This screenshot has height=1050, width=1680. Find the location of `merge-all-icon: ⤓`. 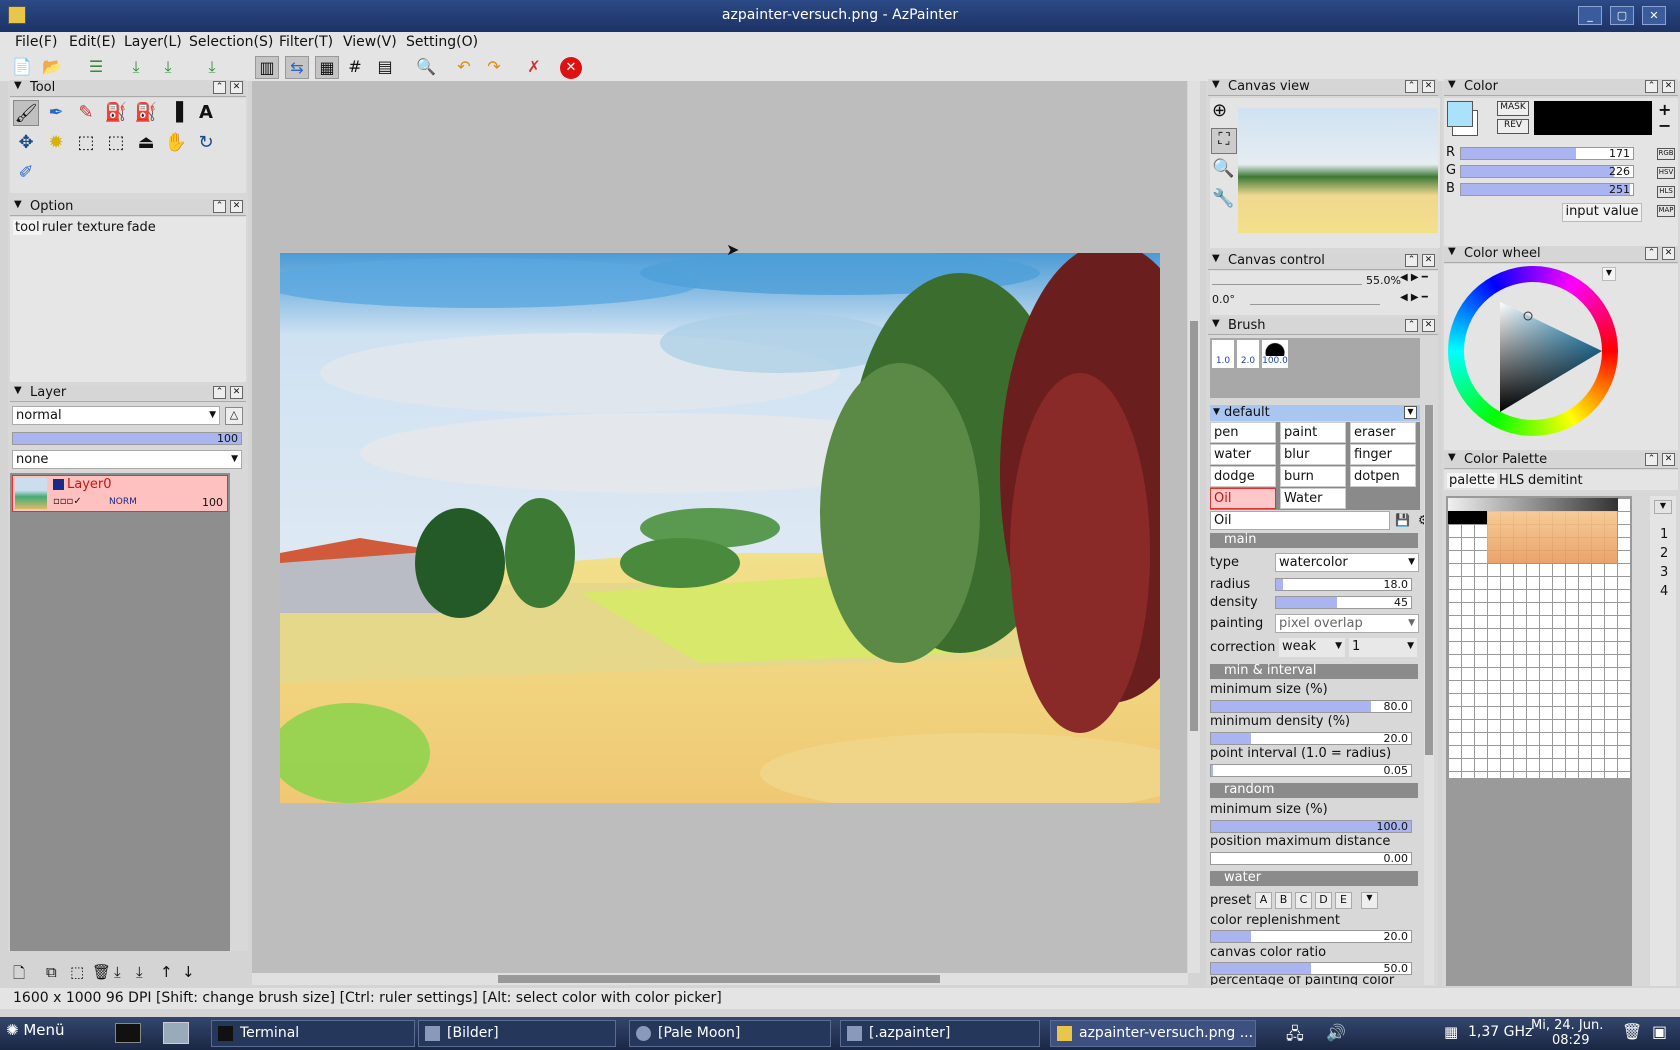

merge-all-icon: ⤓ is located at coordinates (139, 972).